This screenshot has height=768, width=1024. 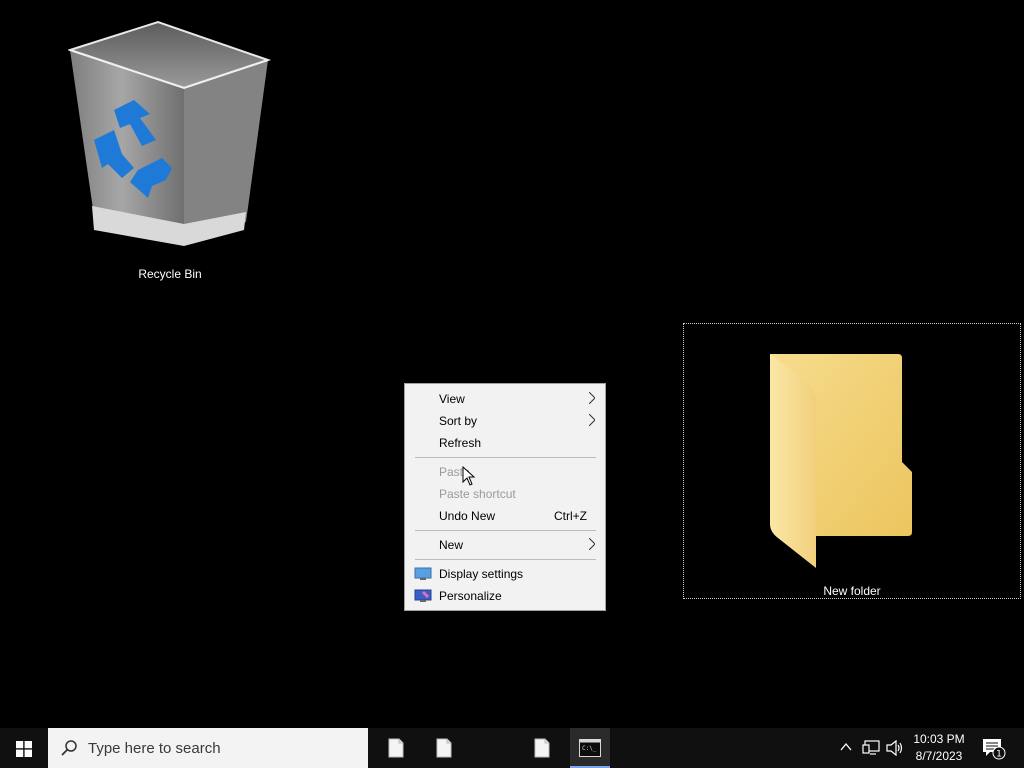 What do you see at coordinates (846, 747) in the screenshot?
I see `chevron-up-icon` at bounding box center [846, 747].